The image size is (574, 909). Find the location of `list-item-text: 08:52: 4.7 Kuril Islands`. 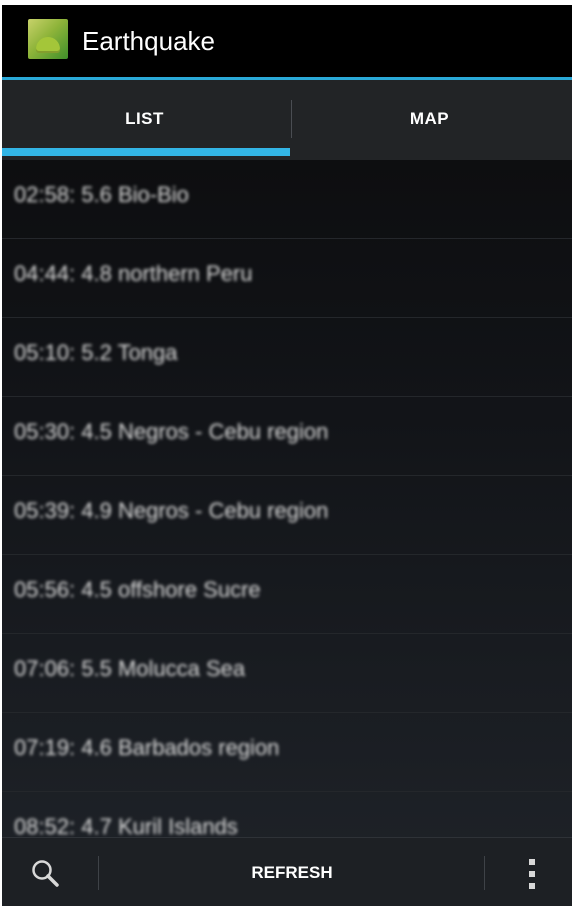

list-item-text: 08:52: 4.7 Kuril Islands is located at coordinates (126, 825).